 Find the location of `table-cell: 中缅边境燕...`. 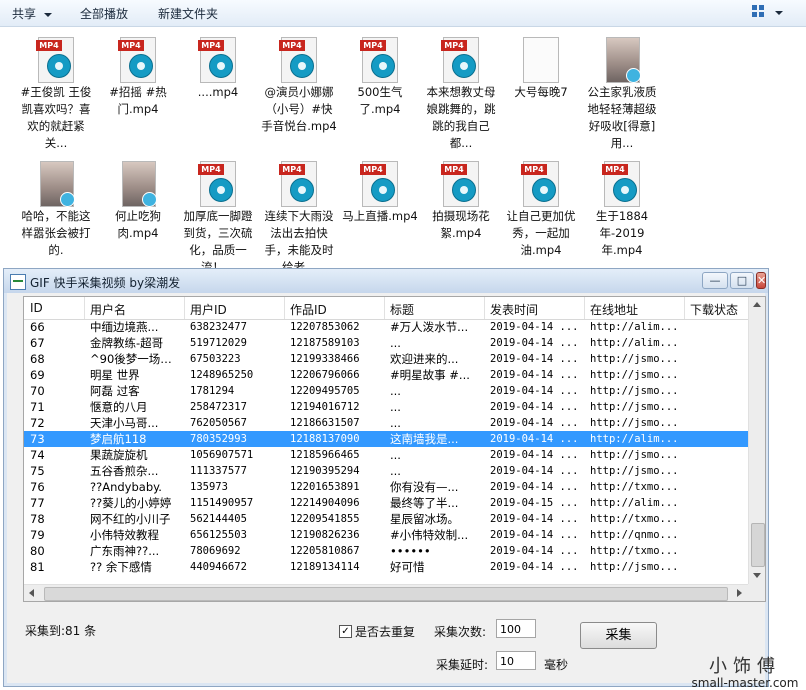

table-cell: 中缅边境燕... is located at coordinates (124, 327).